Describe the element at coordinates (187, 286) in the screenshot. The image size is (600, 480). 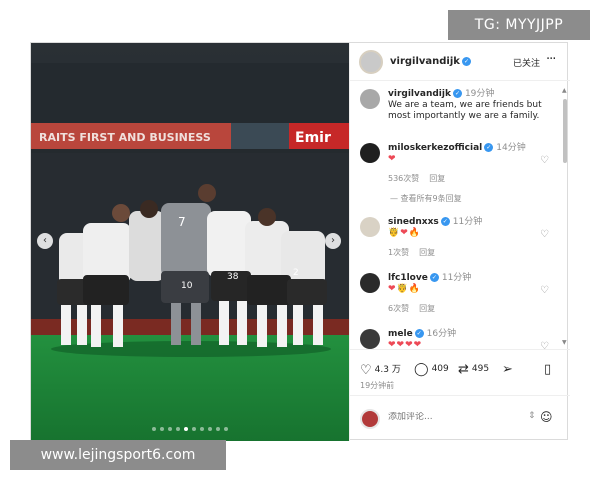
I see `jersey-number: 10` at that location.